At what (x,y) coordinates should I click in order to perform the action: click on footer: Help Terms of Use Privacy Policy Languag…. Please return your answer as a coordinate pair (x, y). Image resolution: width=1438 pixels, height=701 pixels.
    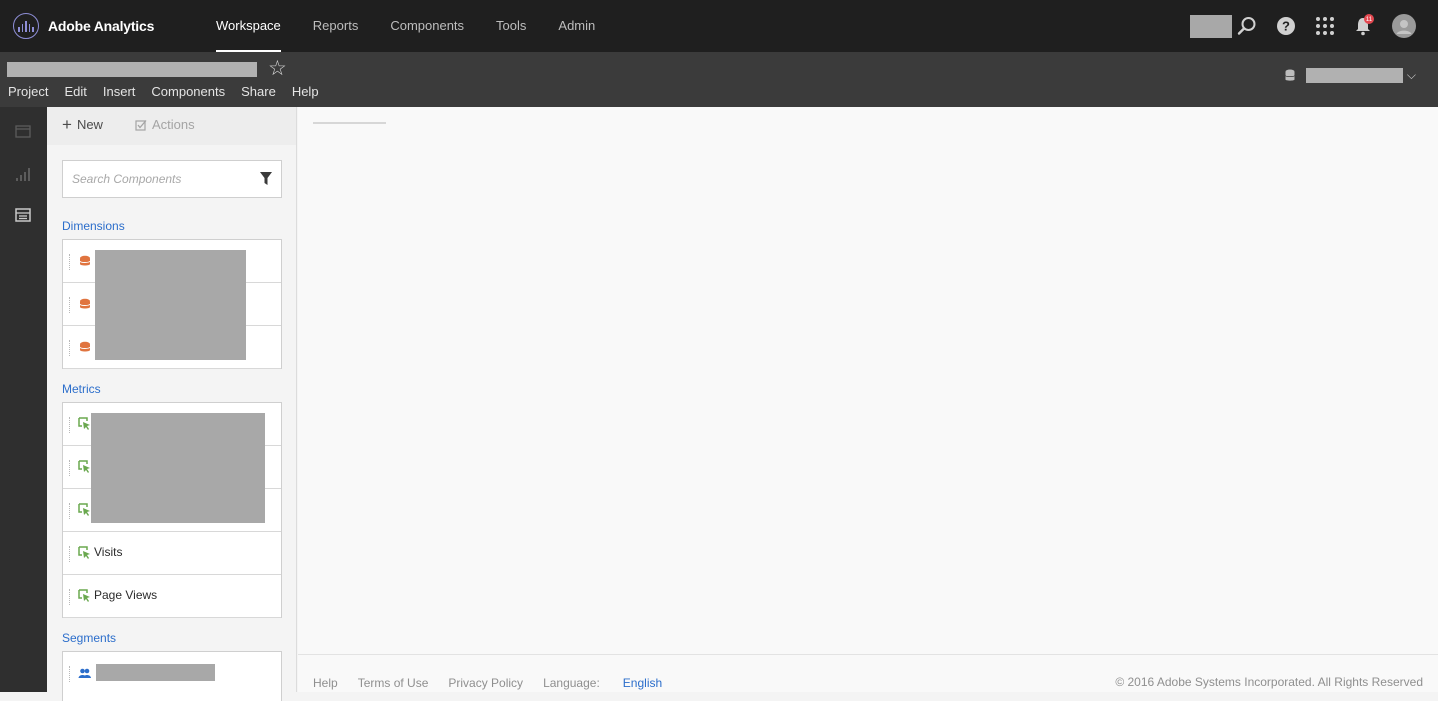
    Looking at the image, I should click on (868, 673).